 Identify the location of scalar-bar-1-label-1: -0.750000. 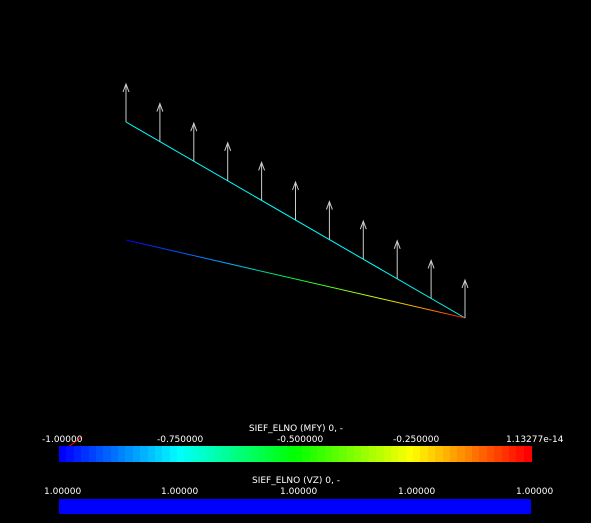
(180, 440).